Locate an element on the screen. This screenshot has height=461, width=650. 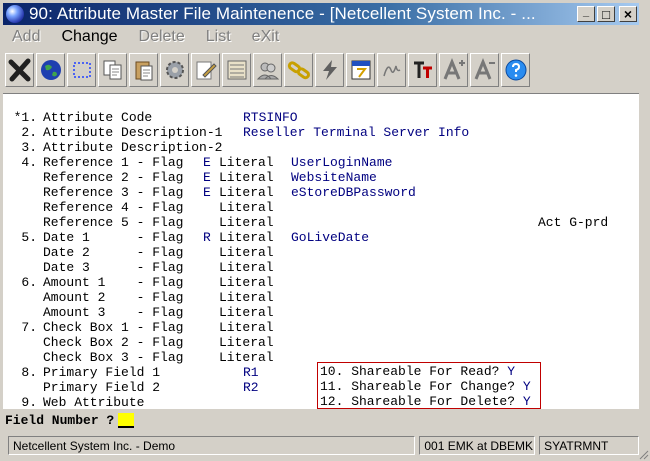
shareable-read-row: 10. Shareable For Read? Y is located at coordinates (417, 371).